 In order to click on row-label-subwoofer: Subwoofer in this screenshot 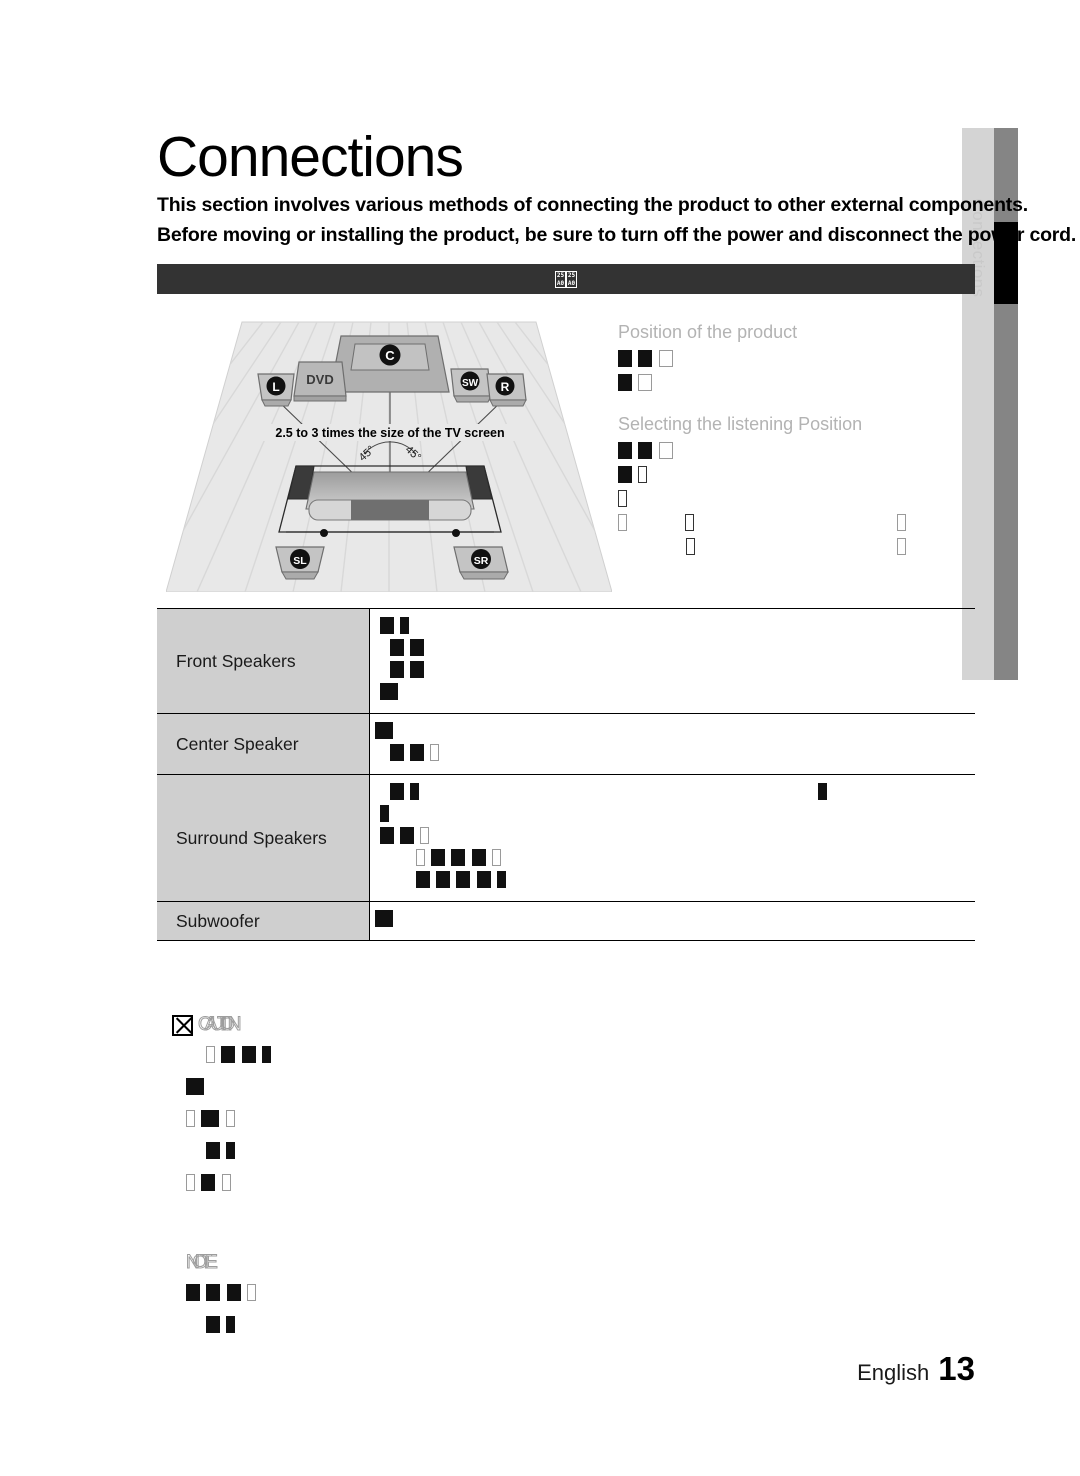, I will do `click(263, 921)`.